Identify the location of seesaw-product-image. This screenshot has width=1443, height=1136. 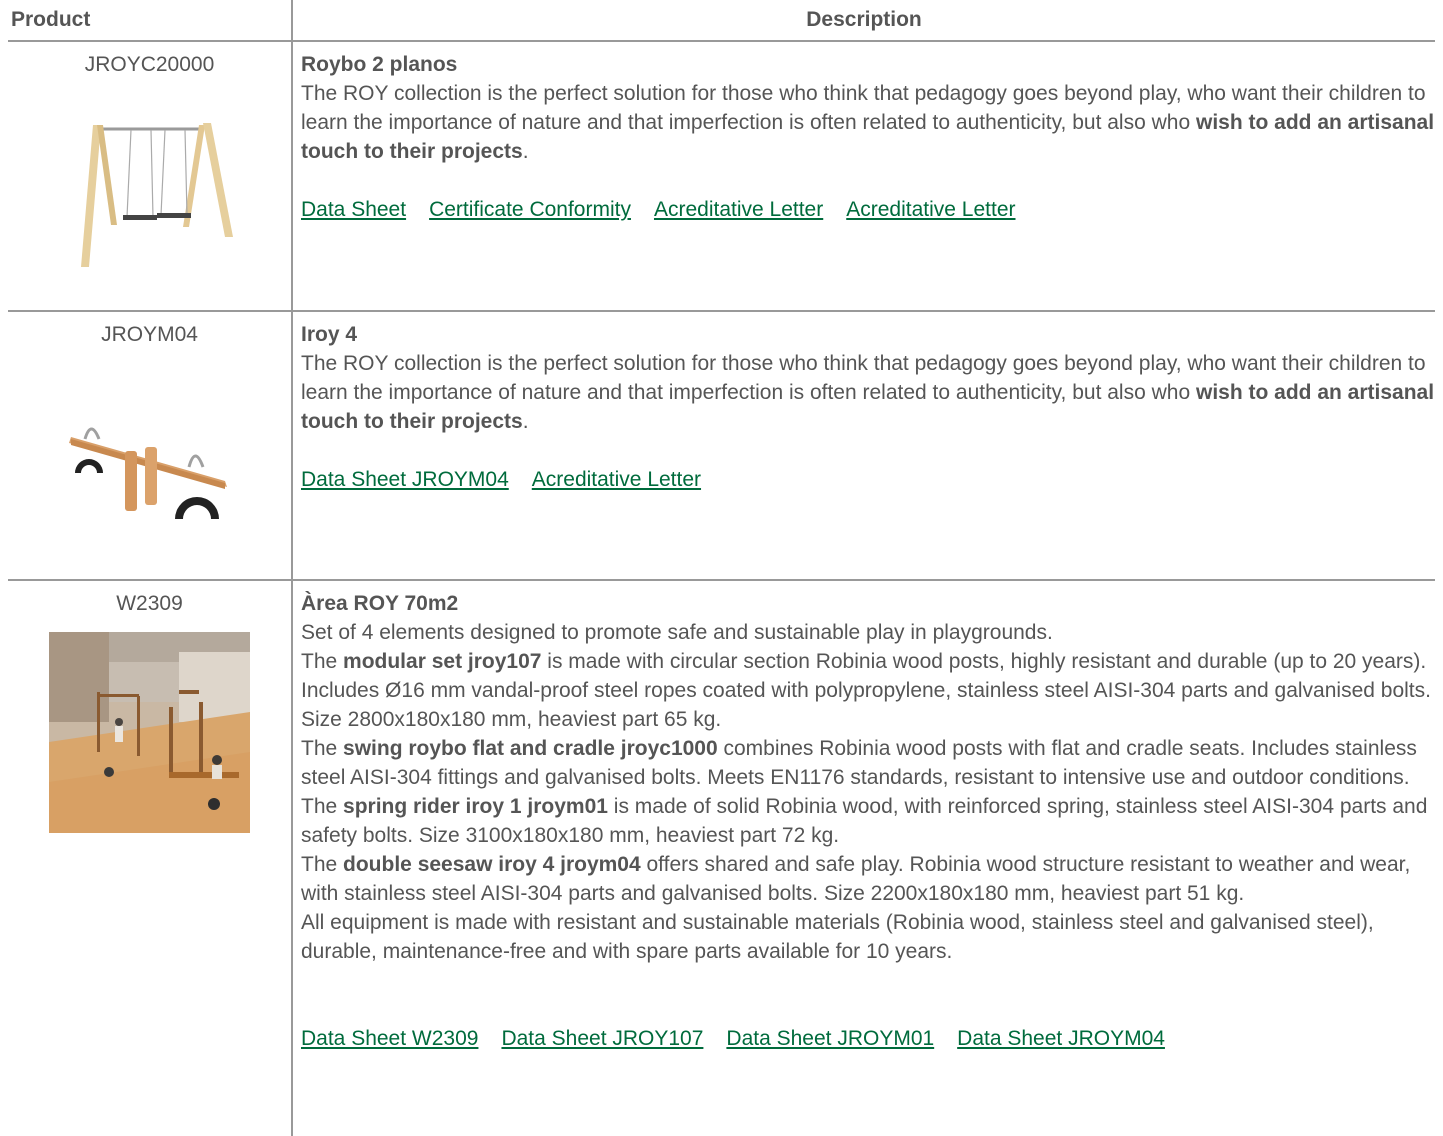
(150, 464).